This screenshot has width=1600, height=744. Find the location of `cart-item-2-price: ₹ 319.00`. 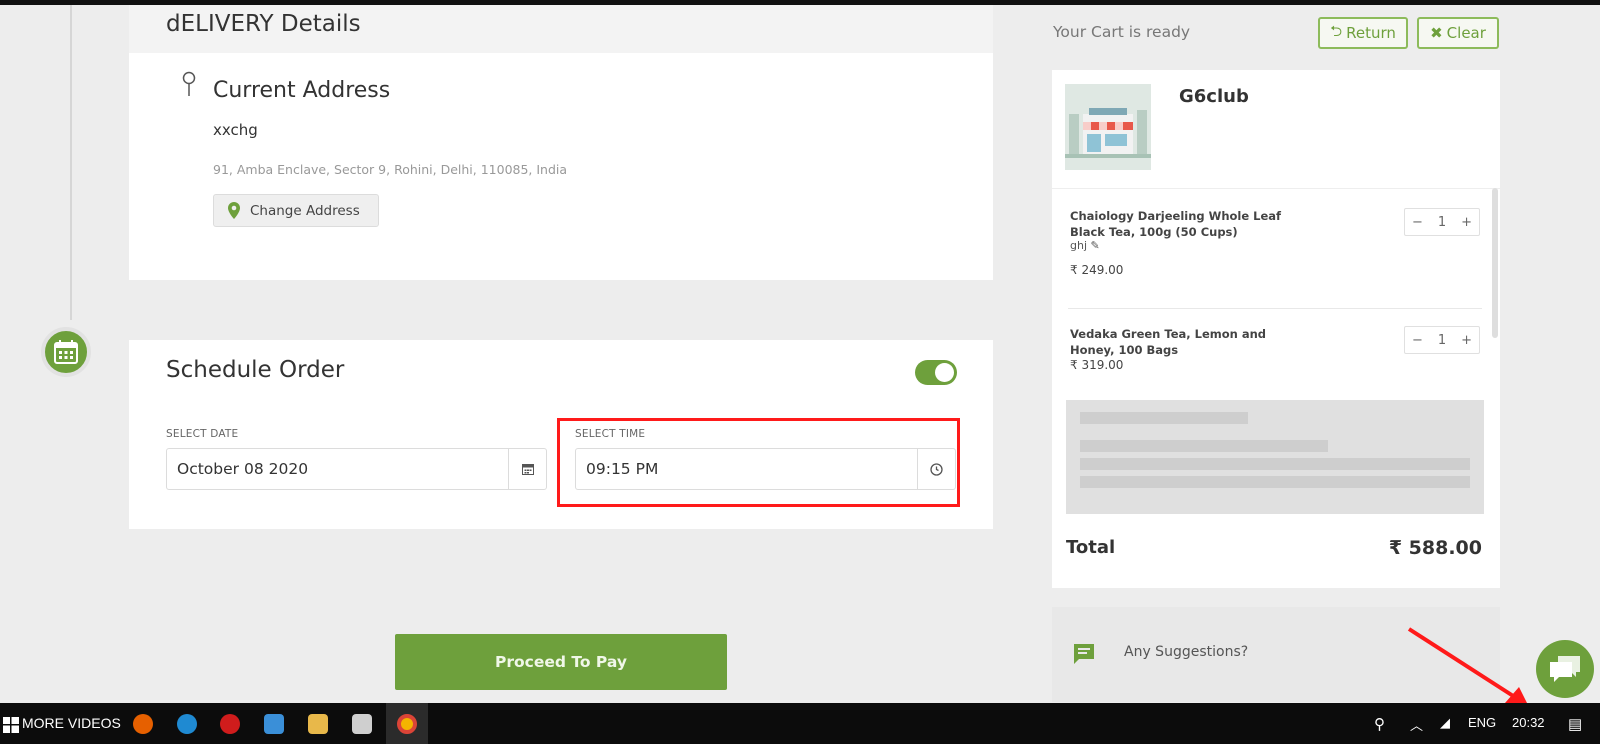

cart-item-2-price: ₹ 319.00 is located at coordinates (1097, 365).